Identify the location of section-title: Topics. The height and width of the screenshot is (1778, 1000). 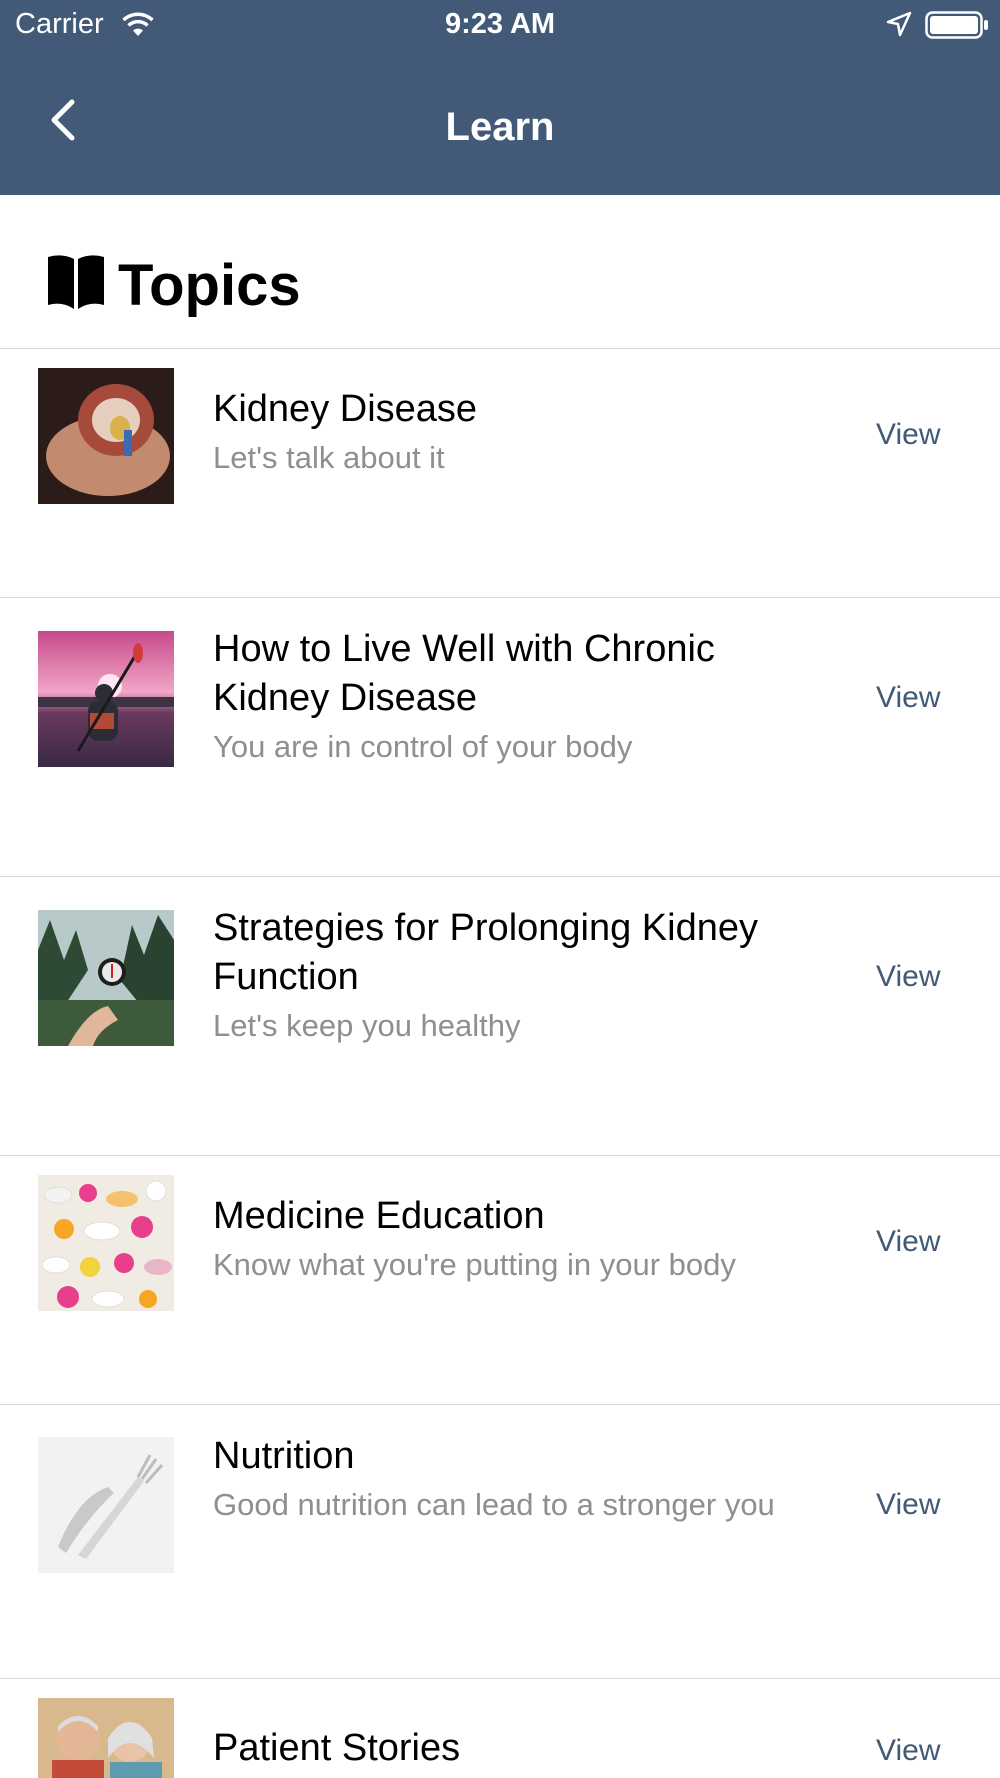
(209, 285).